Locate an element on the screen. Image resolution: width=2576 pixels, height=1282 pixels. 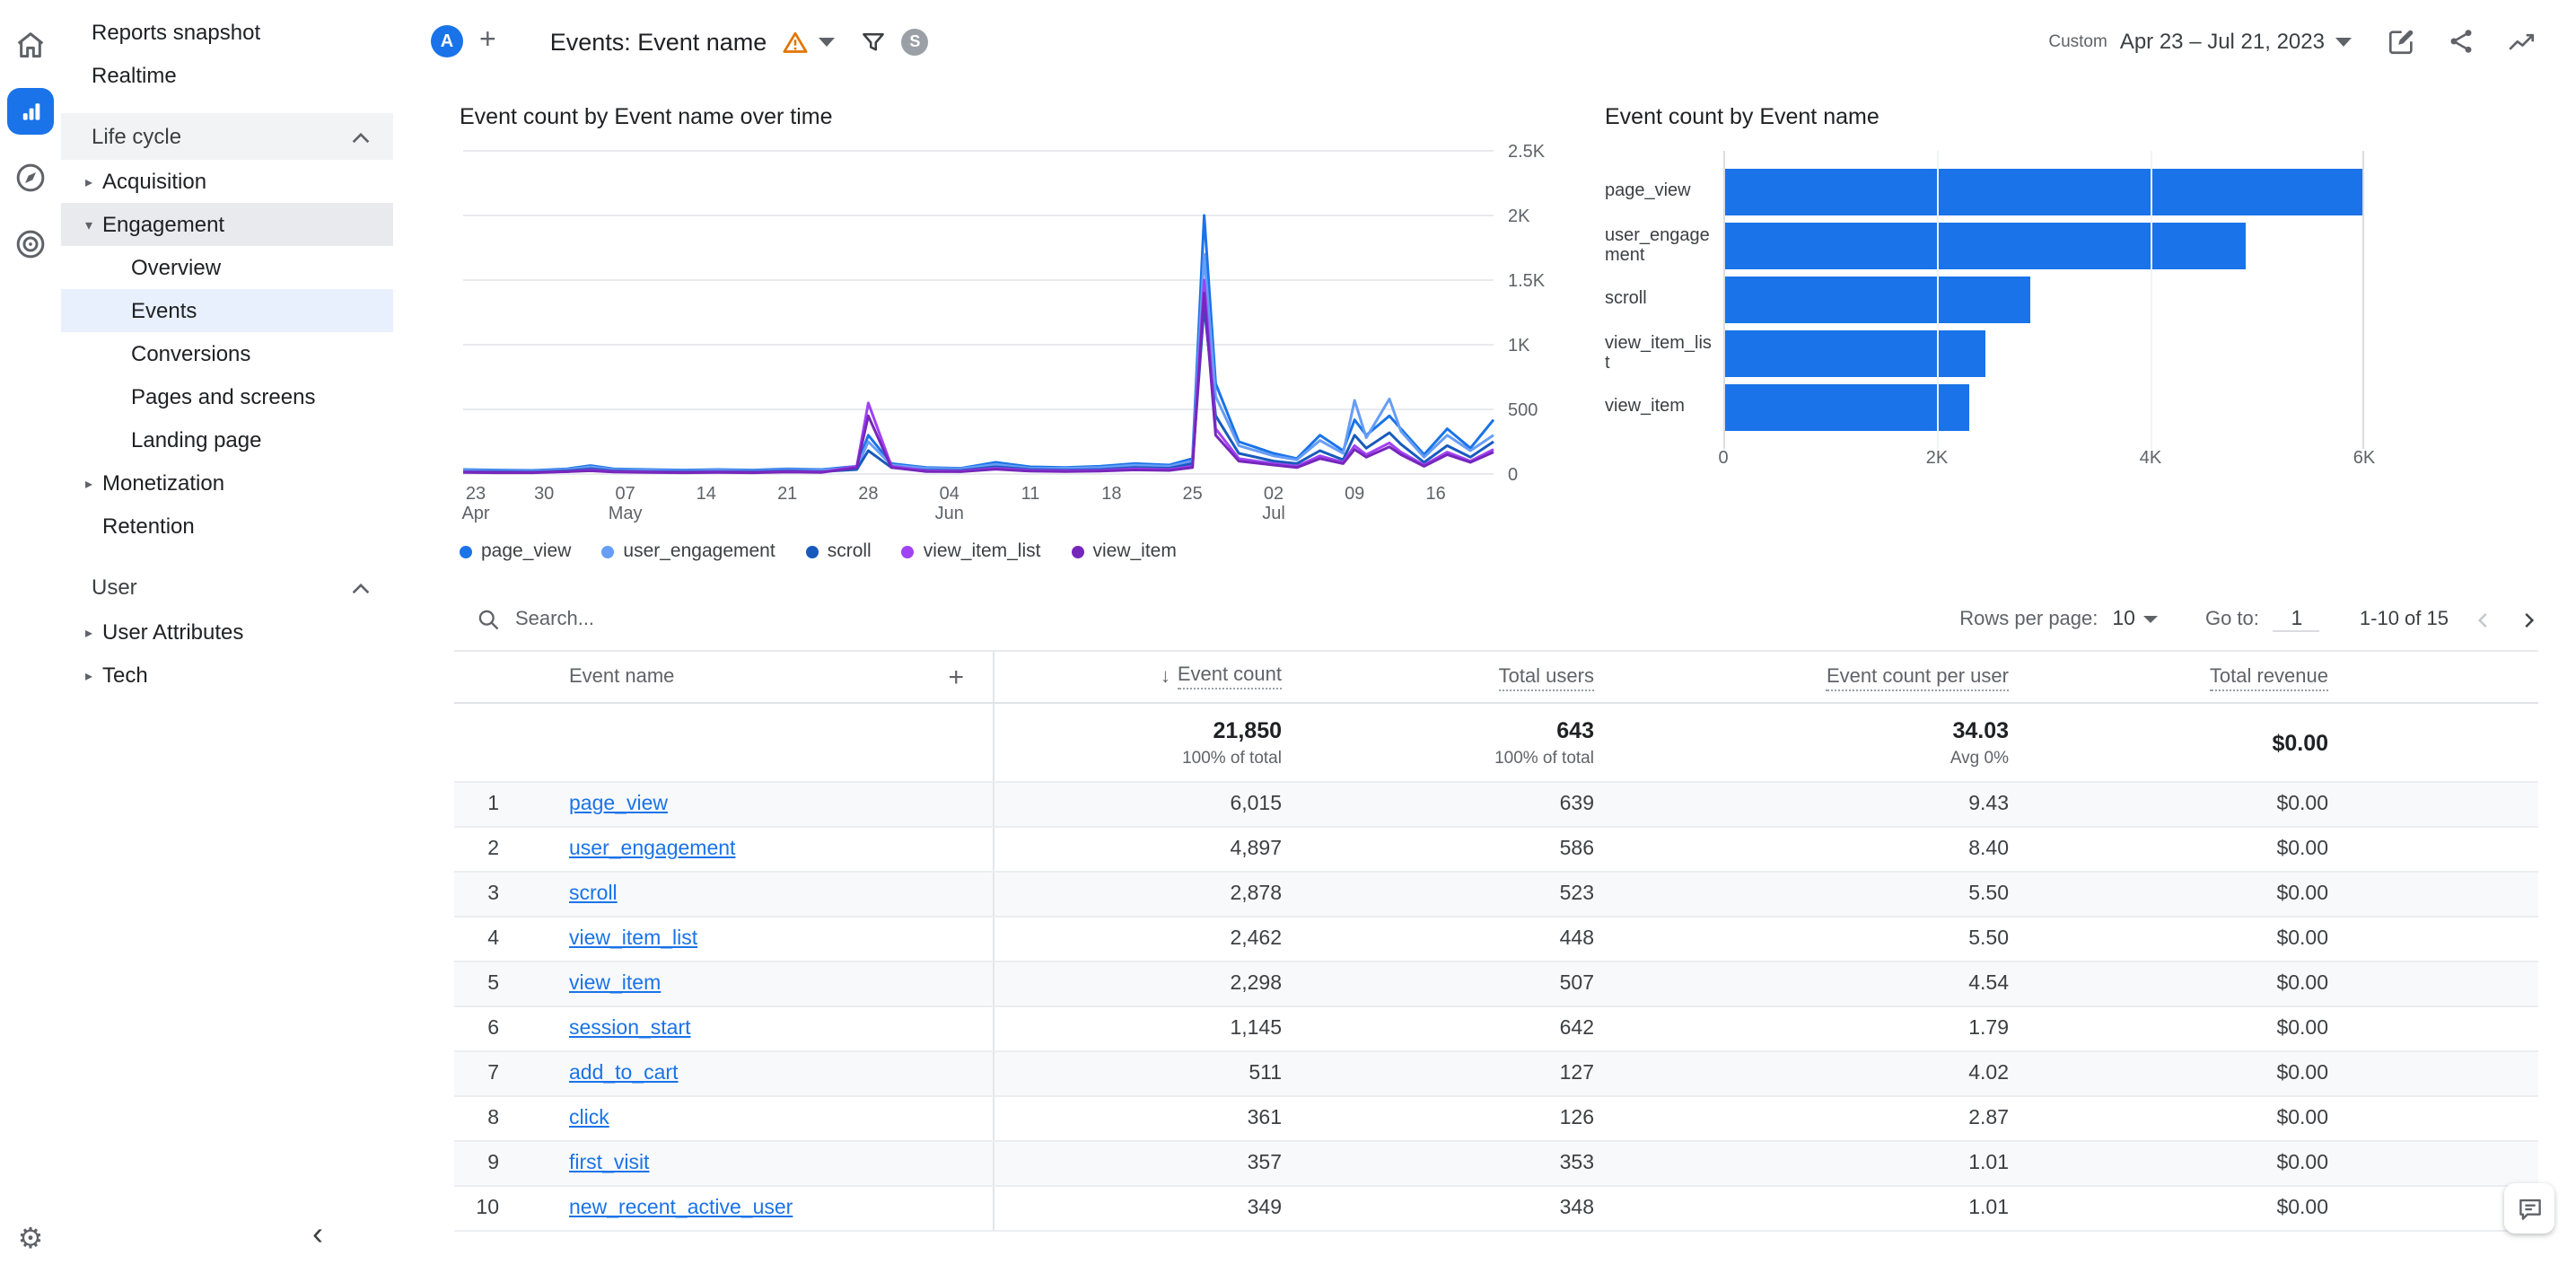
row-index: 4 is located at coordinates (493, 939).